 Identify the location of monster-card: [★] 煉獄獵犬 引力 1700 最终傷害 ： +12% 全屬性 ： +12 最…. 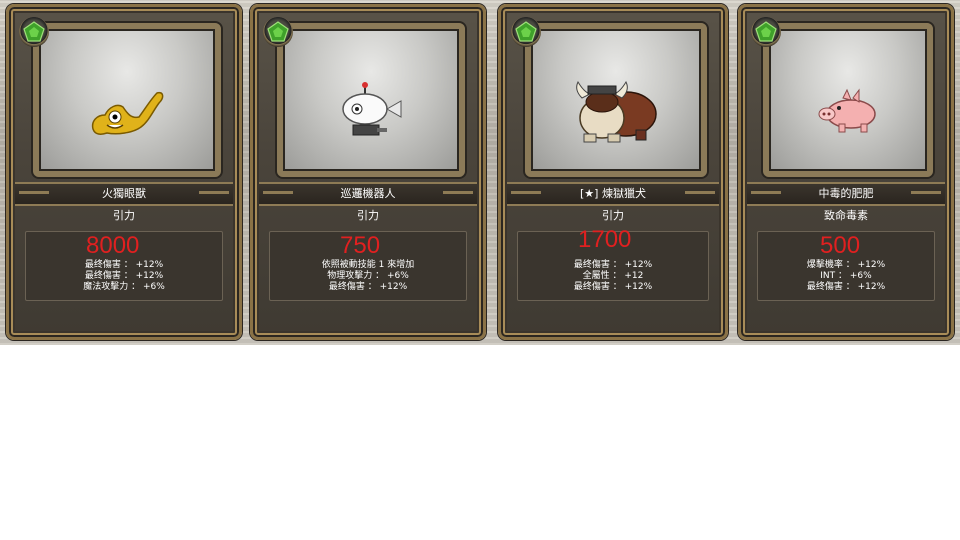
(613, 172).